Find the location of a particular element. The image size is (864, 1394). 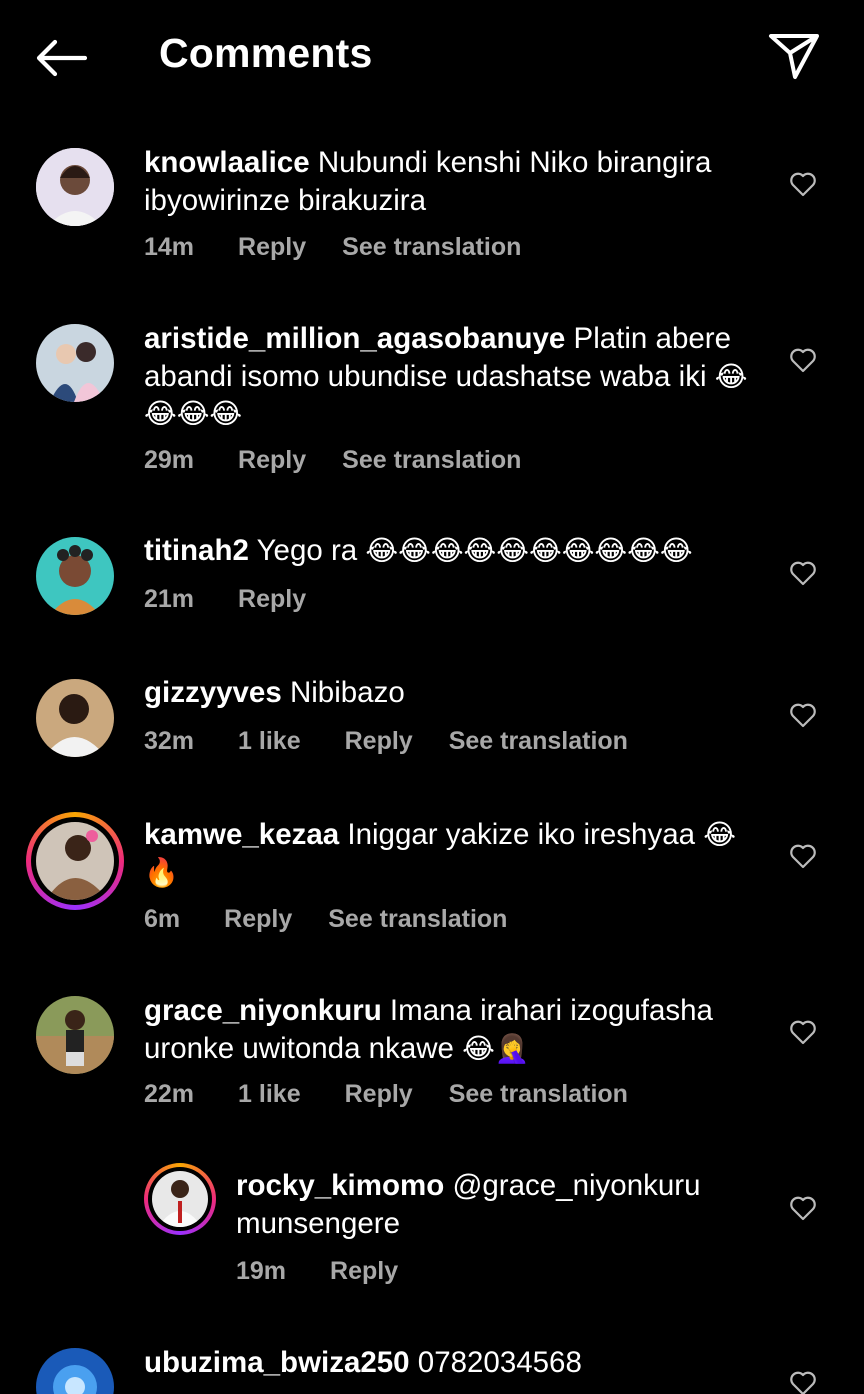

comment-time: 19m is located at coordinates (261, 1271).